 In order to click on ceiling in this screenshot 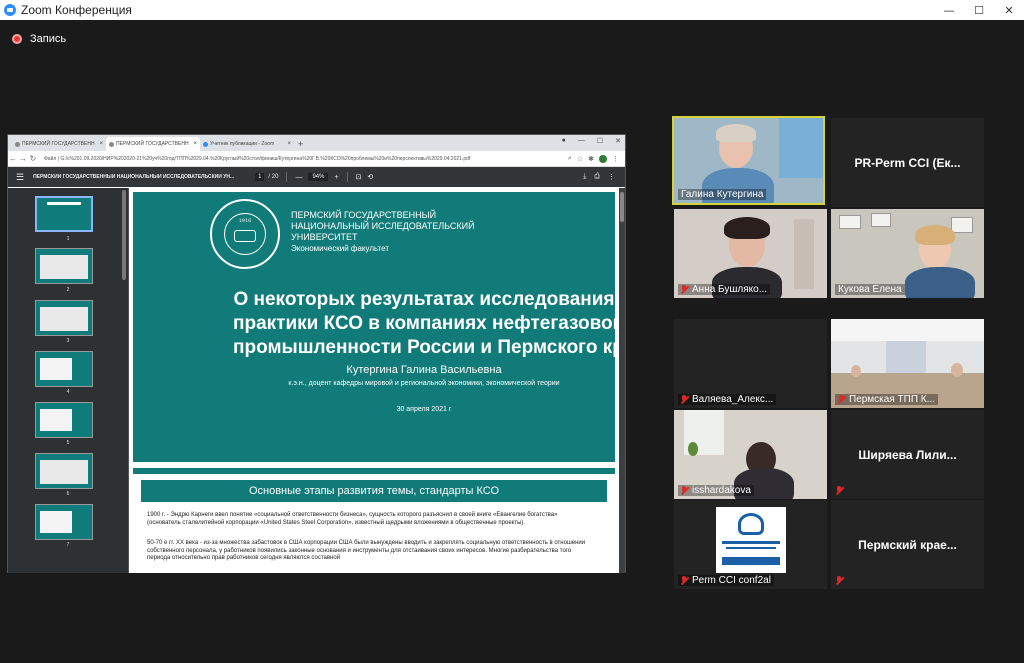, I will do `click(907, 330)`.